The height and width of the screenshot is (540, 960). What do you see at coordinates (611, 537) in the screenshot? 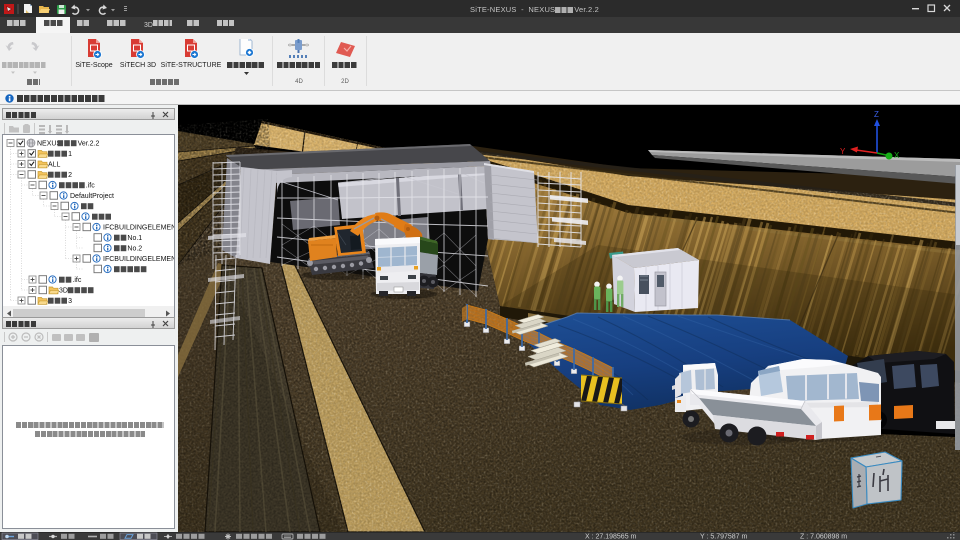
I see `svg-text: X : 27.198565 m` at bounding box center [611, 537].